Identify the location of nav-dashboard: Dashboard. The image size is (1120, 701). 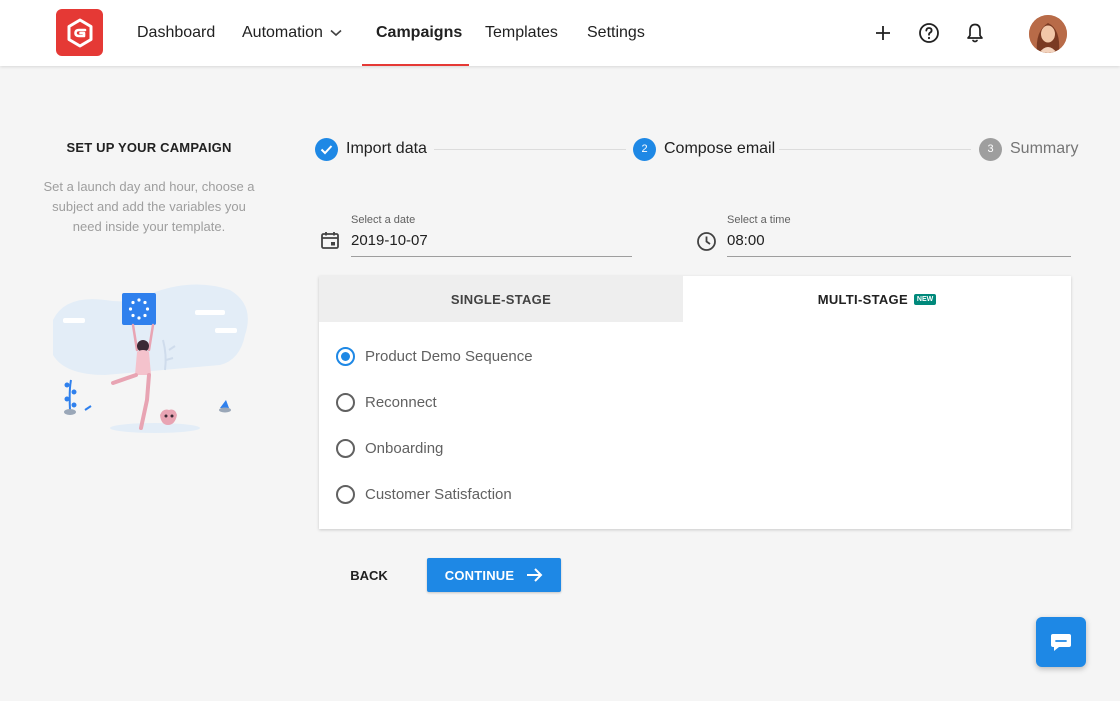
(176, 33).